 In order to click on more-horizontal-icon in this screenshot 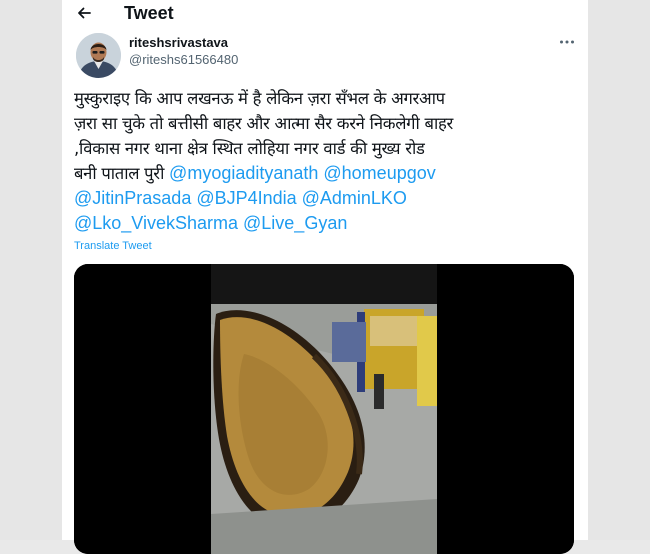, I will do `click(567, 42)`.